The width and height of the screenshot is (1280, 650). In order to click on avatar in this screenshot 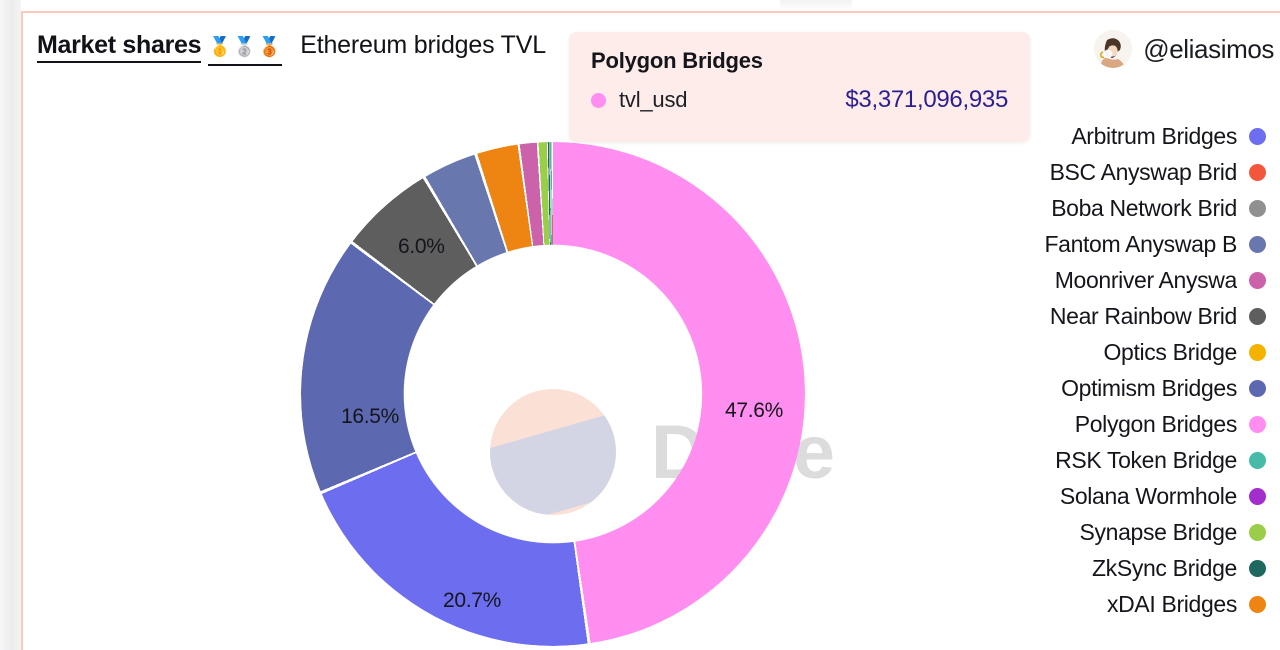, I will do `click(1113, 49)`.